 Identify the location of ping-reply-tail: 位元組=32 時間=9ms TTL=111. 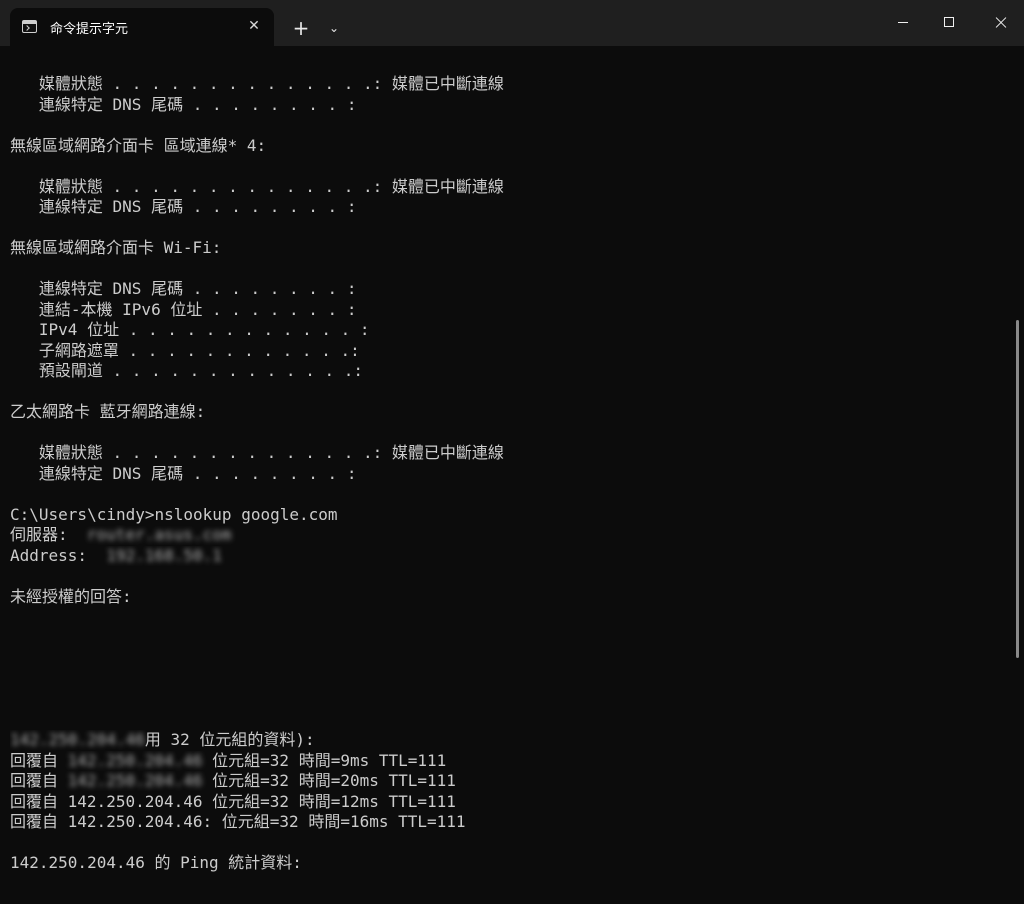
(329, 760).